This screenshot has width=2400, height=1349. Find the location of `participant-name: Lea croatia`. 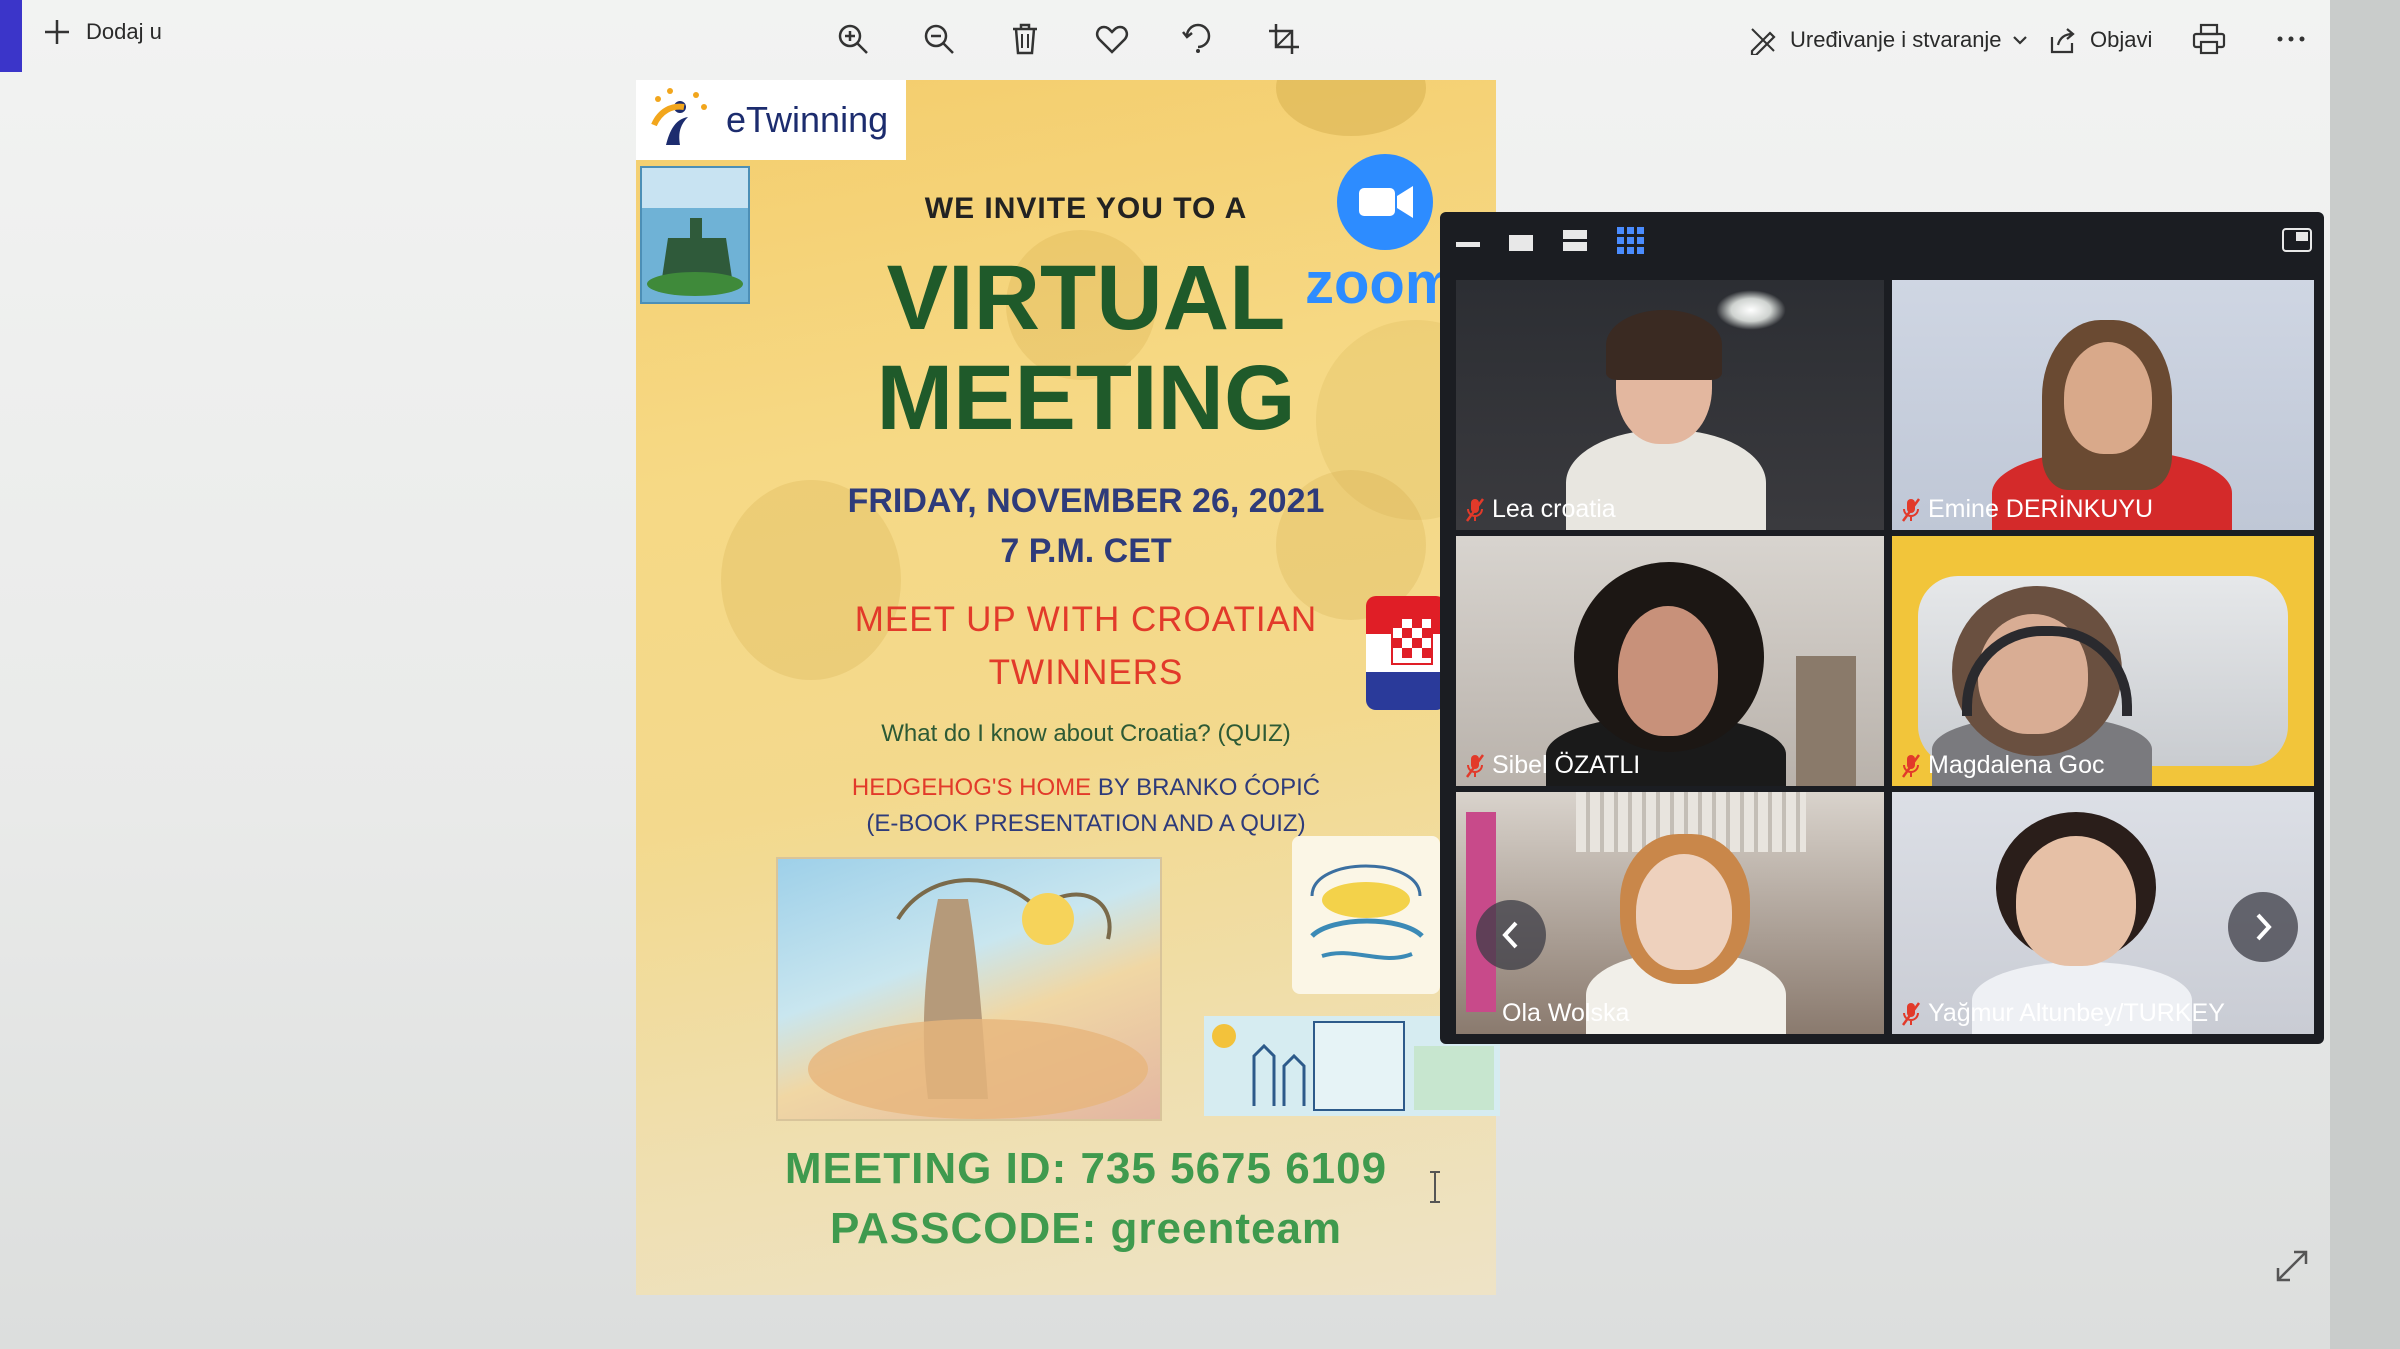

participant-name: Lea croatia is located at coordinates (1554, 509).